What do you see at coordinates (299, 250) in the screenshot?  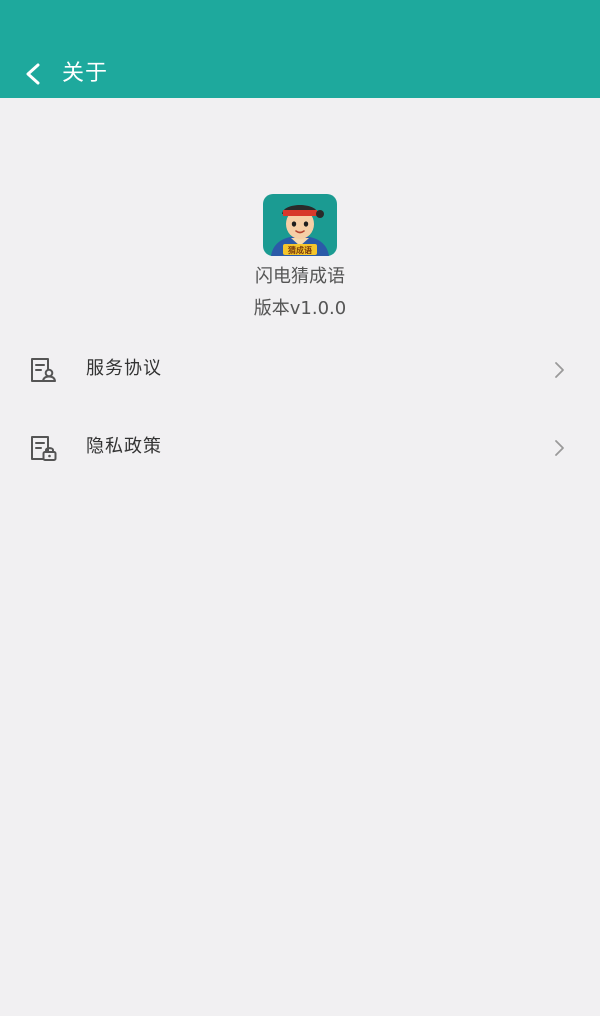 I see `logo-banner-text: 猜成语` at bounding box center [299, 250].